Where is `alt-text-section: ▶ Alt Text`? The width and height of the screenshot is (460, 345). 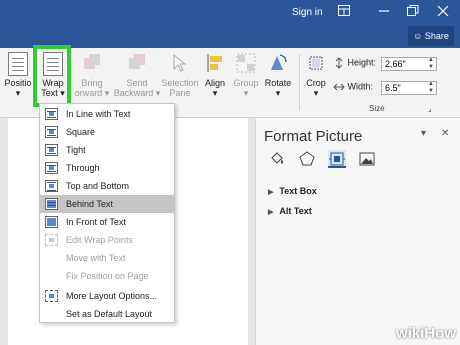 alt-text-section: ▶ Alt Text is located at coordinates (290, 211).